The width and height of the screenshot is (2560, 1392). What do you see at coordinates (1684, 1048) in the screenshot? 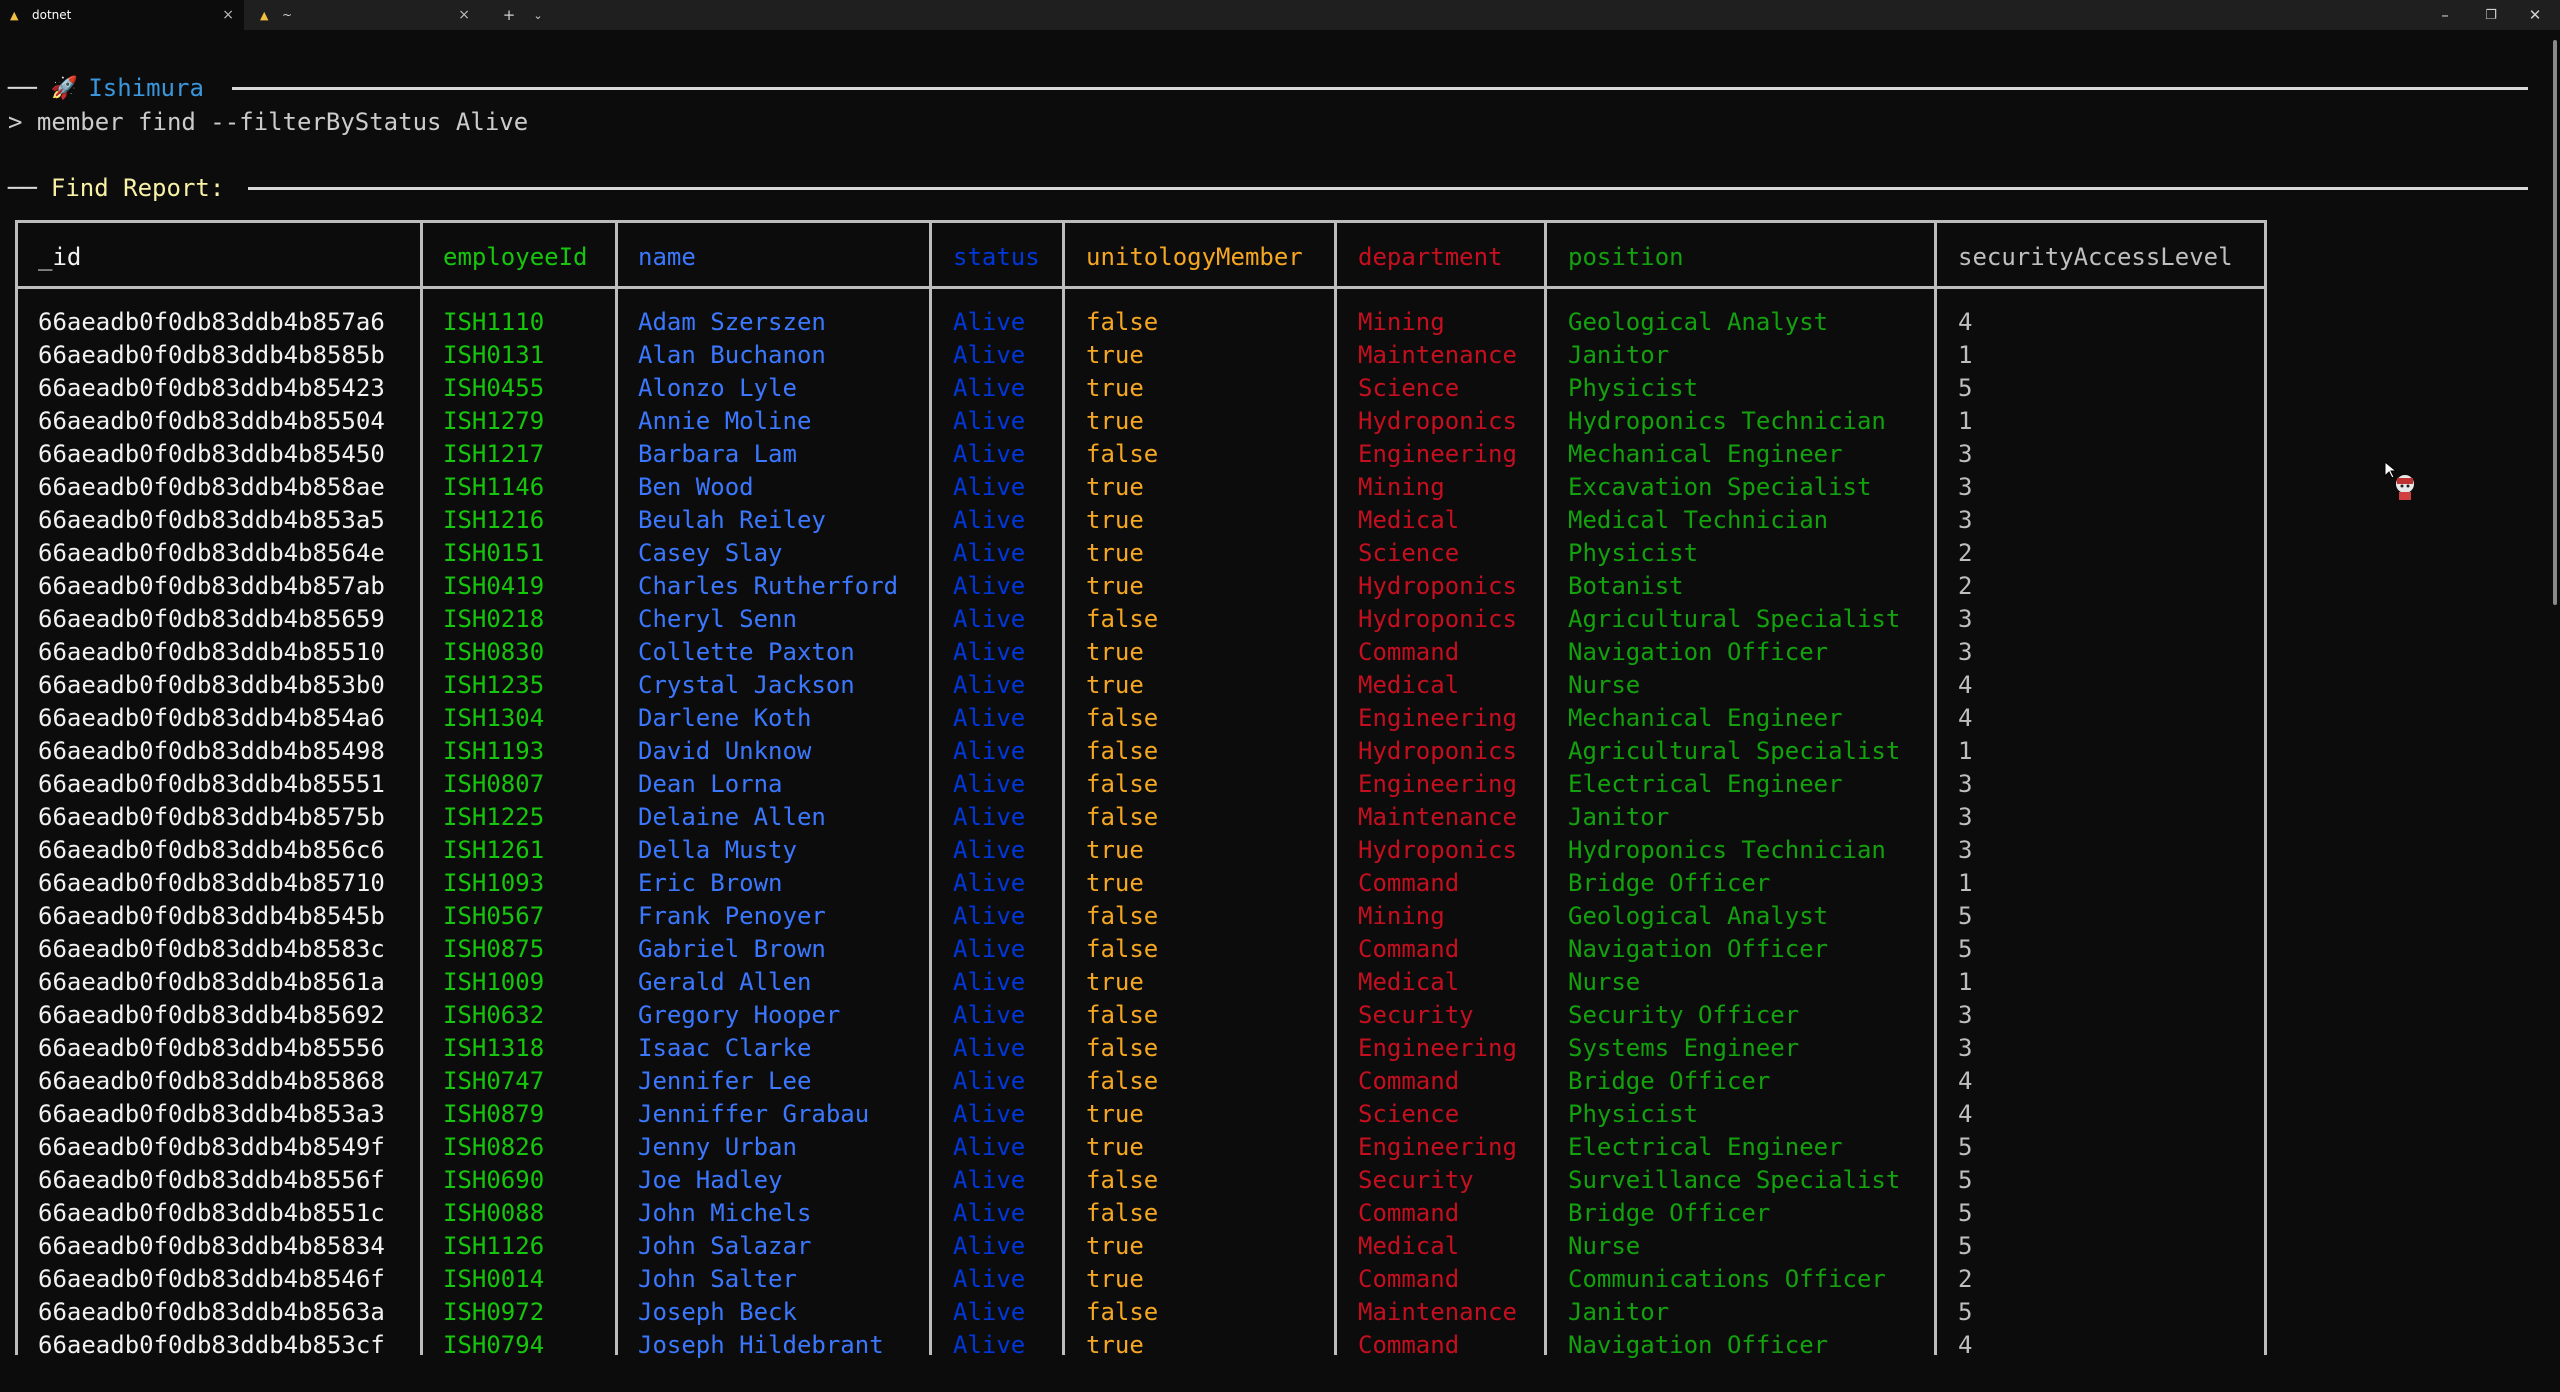
I see `cell-position: Systems Engineer` at bounding box center [1684, 1048].